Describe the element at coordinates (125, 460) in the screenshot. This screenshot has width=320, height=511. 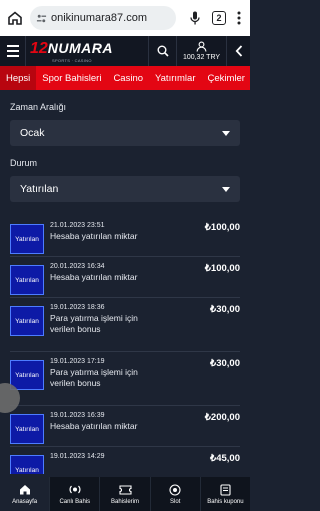
I see `transaction-row: Yatırılan 19.01.2023 14:29 ₺45,00` at that location.